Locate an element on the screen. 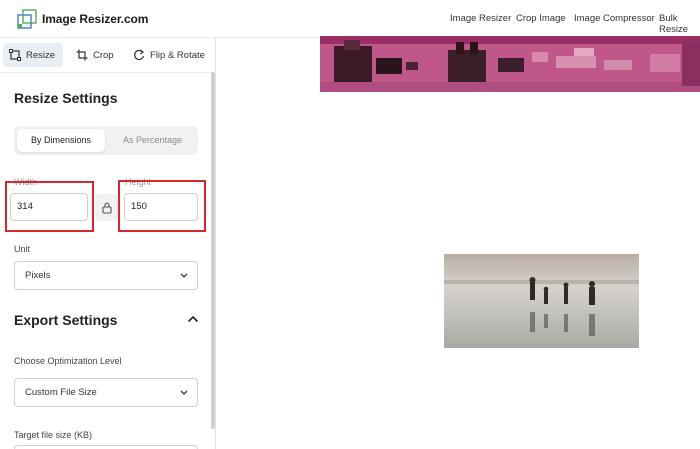 The height and width of the screenshot is (449, 700). chevron-up-icon is located at coordinates (193, 319).